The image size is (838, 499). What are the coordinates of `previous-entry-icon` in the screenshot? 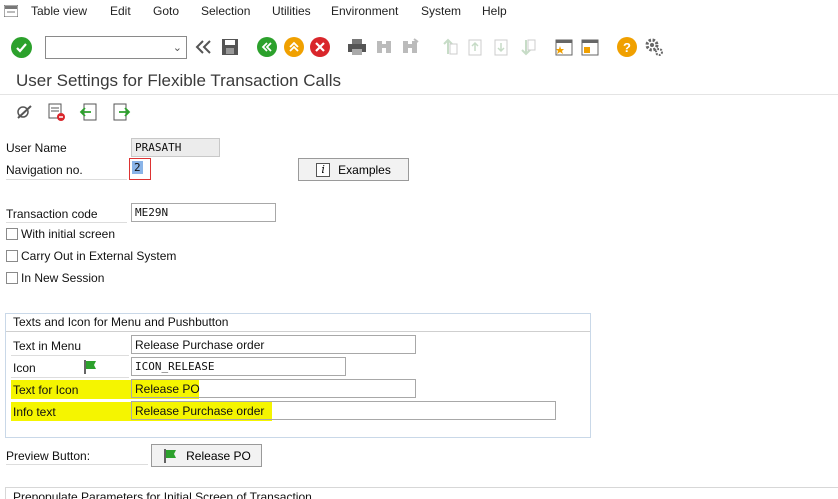 It's located at (89, 112).